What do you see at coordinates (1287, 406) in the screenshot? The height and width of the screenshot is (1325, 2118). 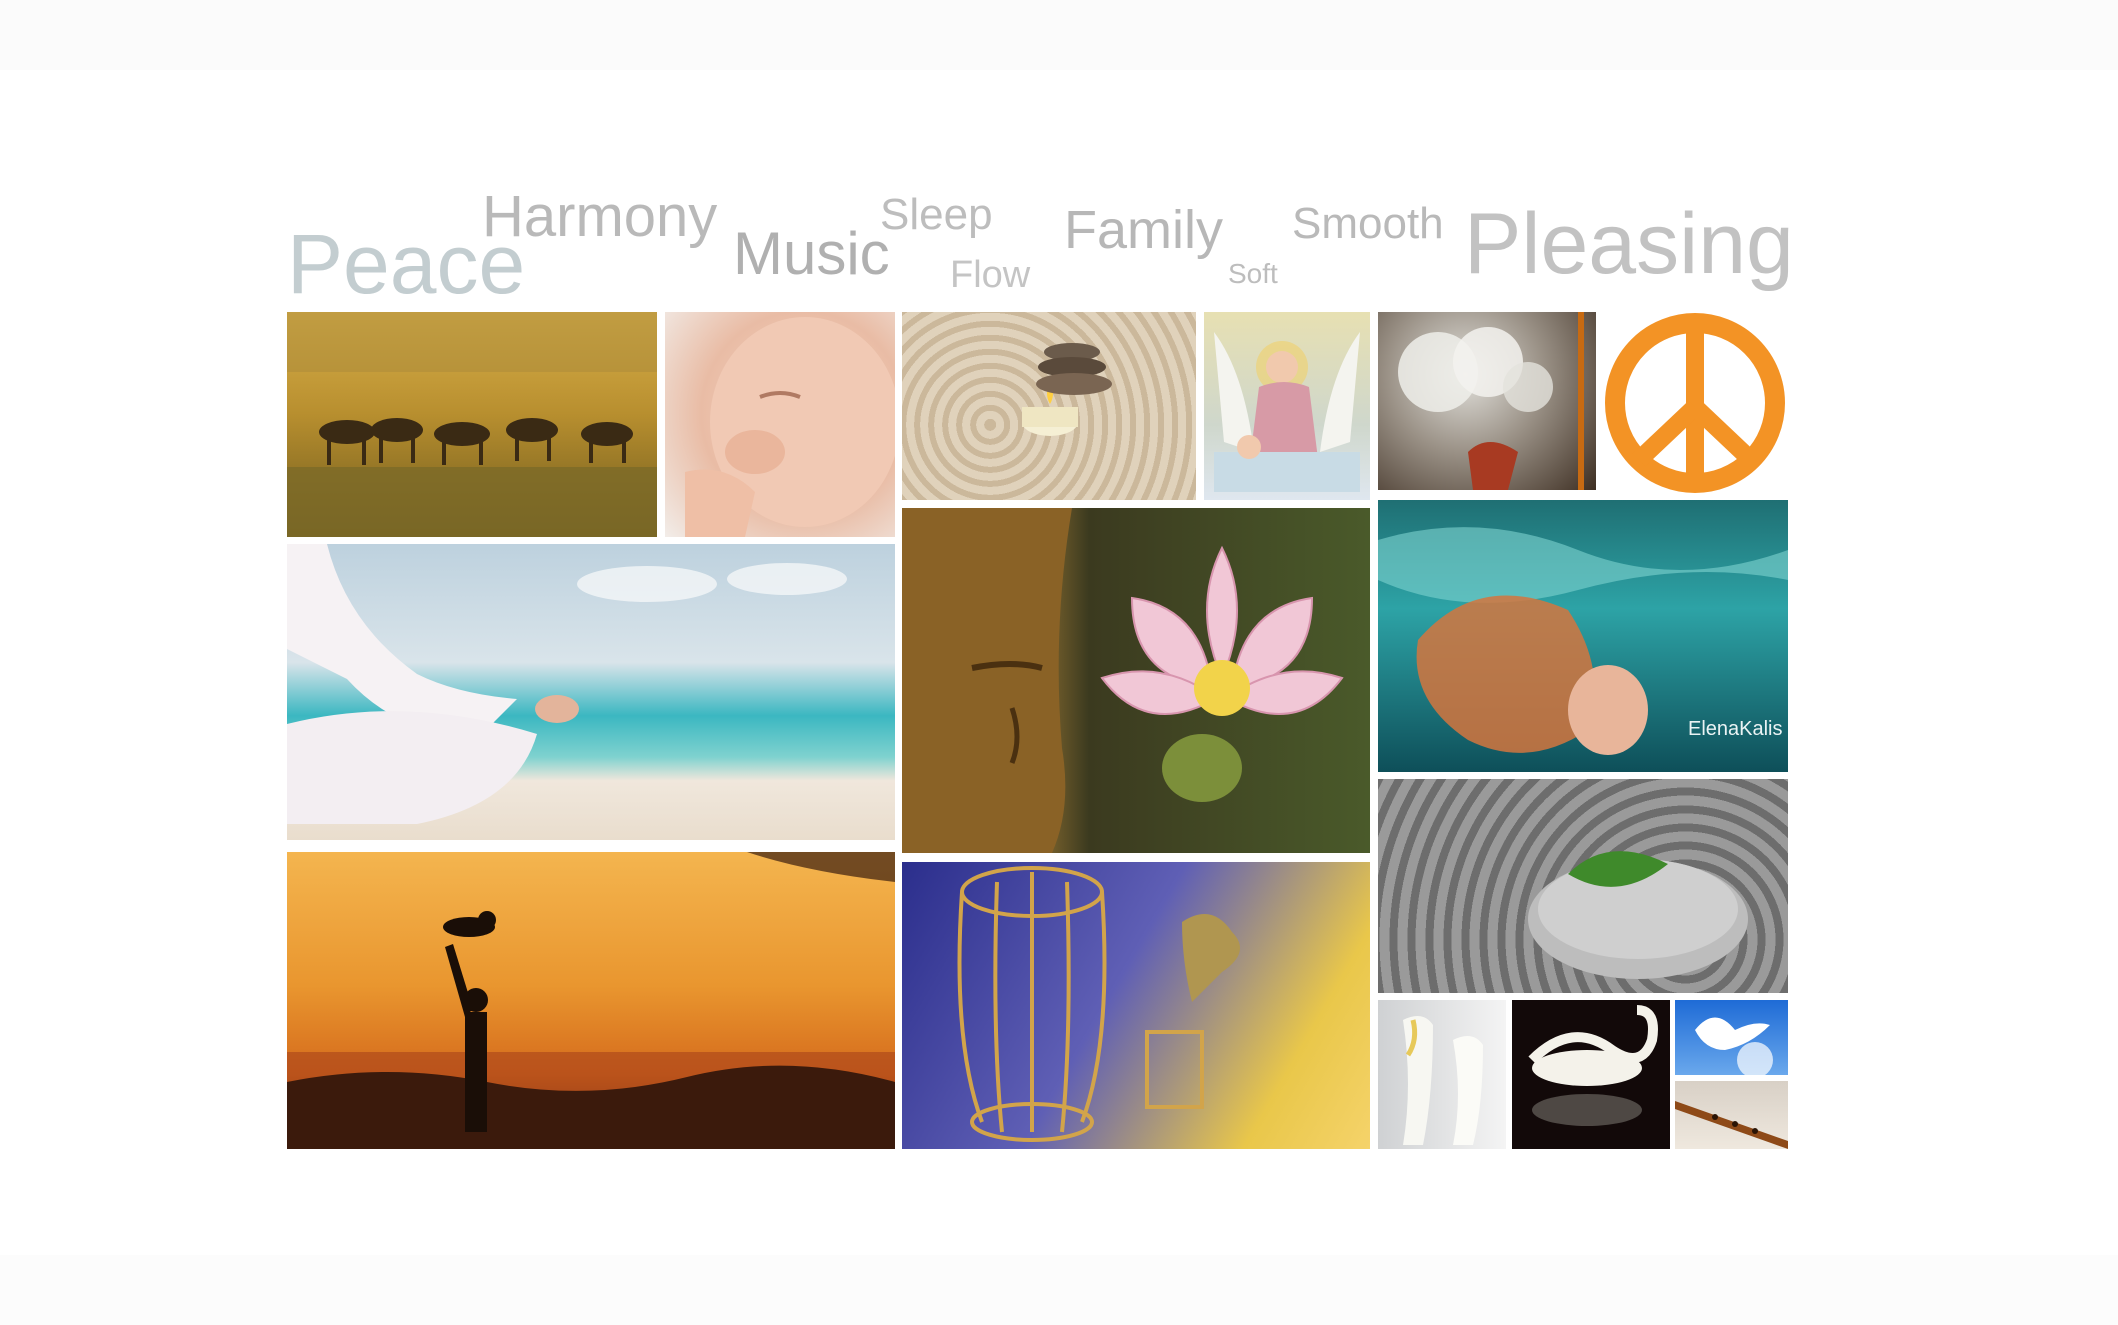 I see `guardian-angel-photo` at bounding box center [1287, 406].